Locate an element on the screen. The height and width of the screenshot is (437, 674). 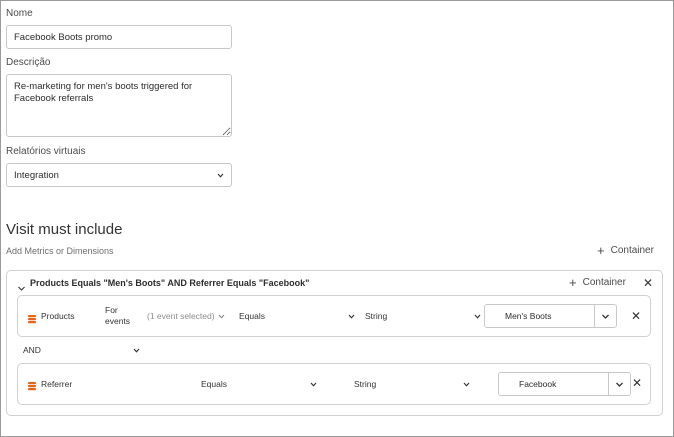
virtual-reports-label: Relatórios virtuais is located at coordinates (46, 151).